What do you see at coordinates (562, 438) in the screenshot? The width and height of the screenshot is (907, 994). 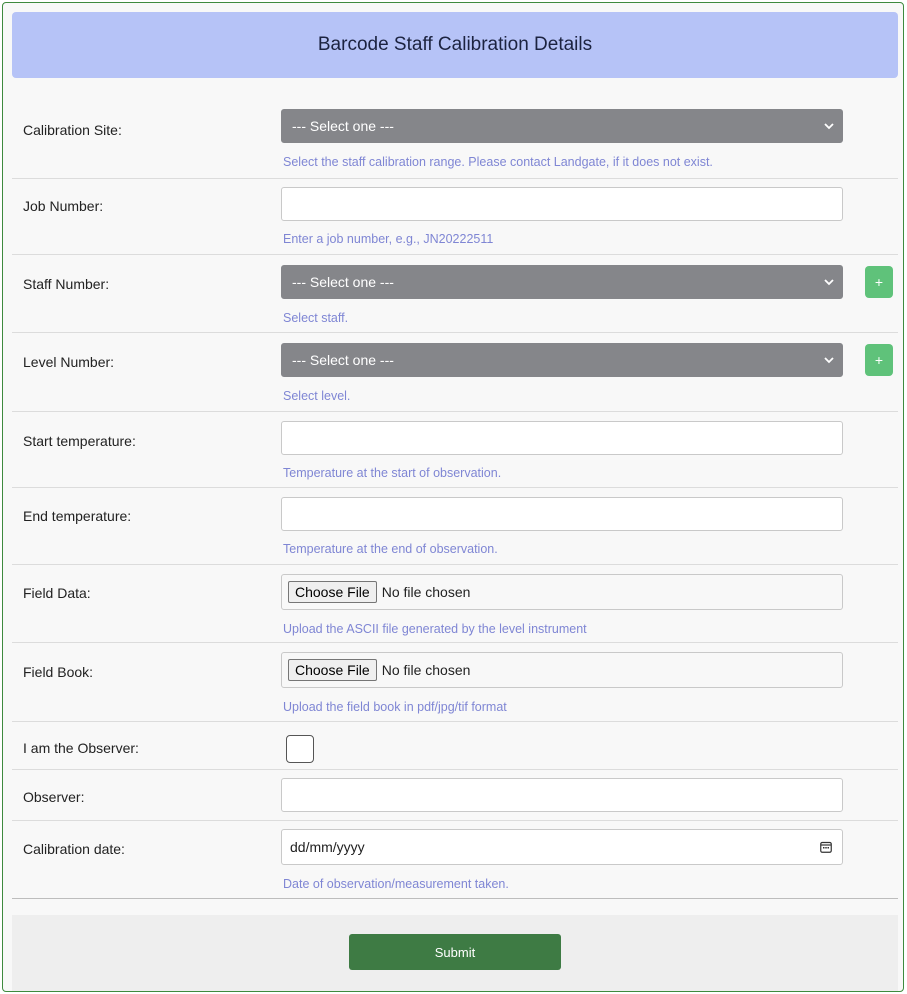 I see `start-temperature-input` at bounding box center [562, 438].